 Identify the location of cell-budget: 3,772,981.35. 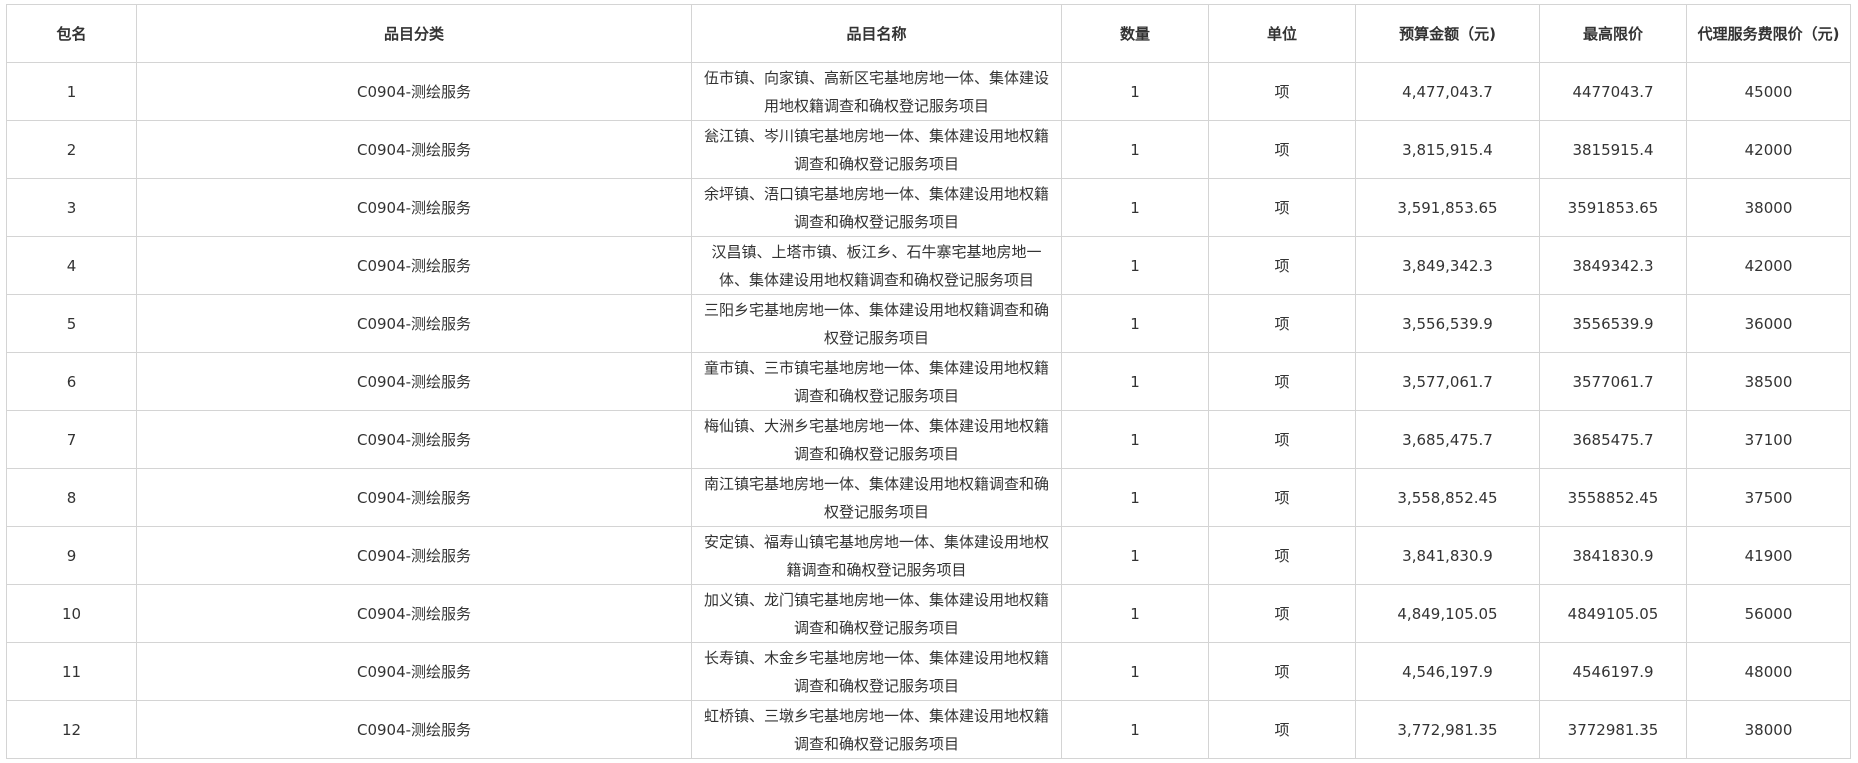
(1447, 729).